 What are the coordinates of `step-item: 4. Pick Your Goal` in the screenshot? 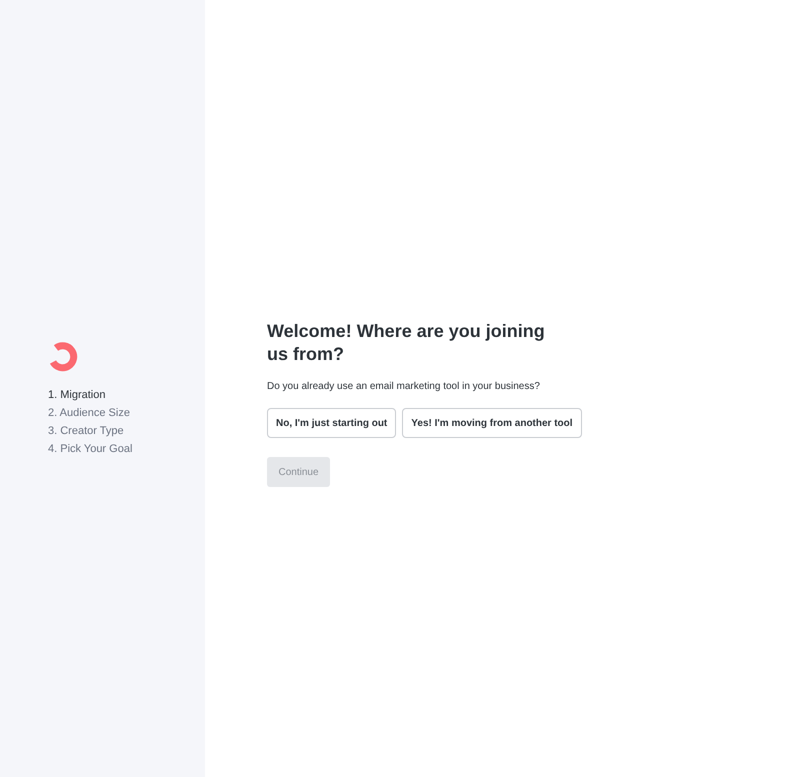 It's located at (126, 449).